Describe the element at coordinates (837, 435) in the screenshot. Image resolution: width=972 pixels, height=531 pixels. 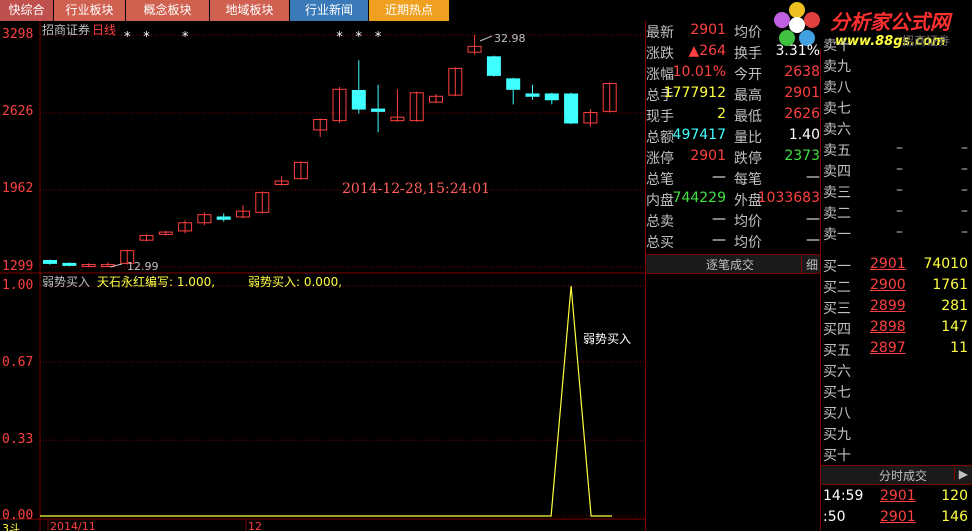
I see `order-level-label: 买九` at that location.